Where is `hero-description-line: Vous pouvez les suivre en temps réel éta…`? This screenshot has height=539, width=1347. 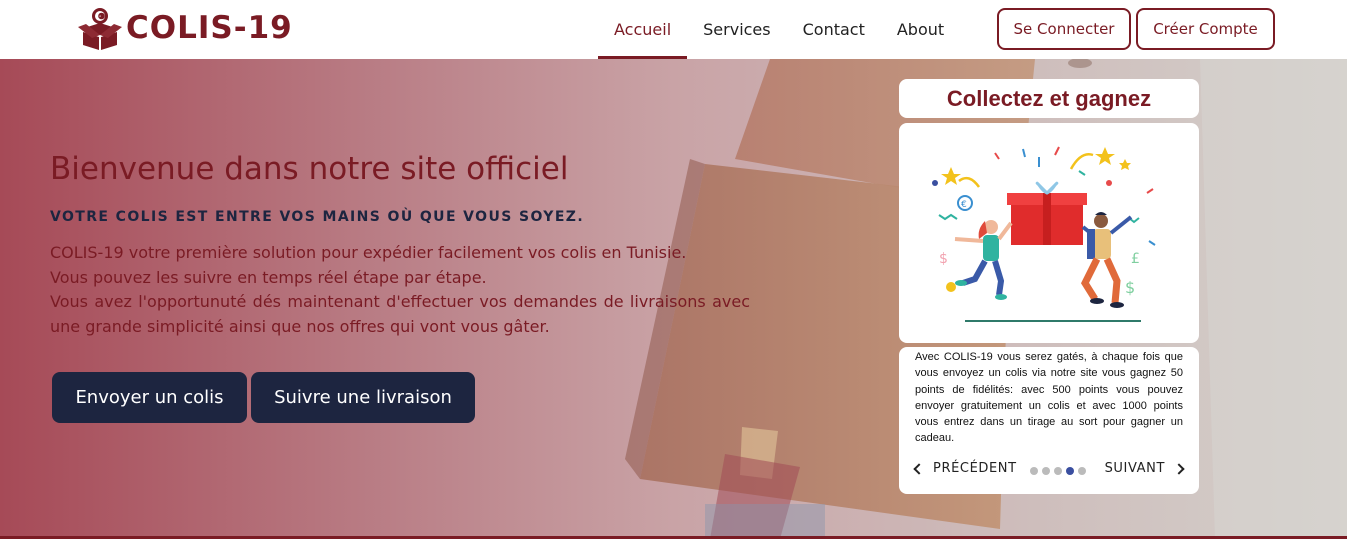 hero-description-line: Vous pouvez les suivre en temps réel éta… is located at coordinates (268, 277).